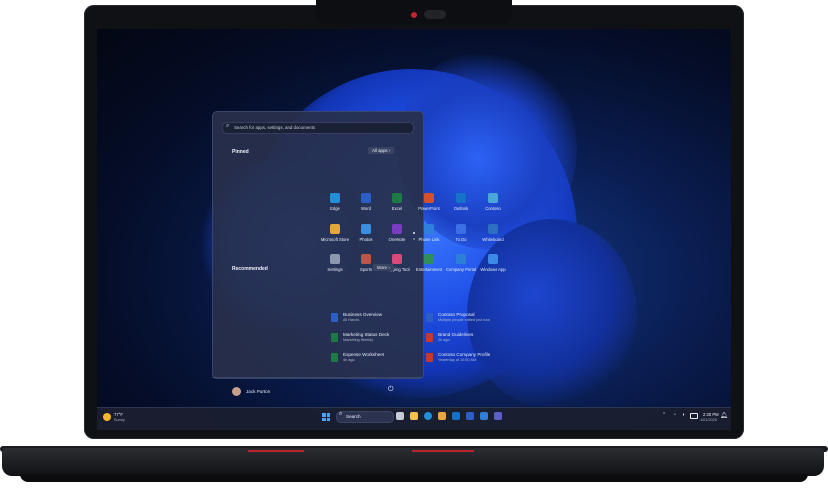 The width and height of the screenshot is (828, 490). What do you see at coordinates (493, 269) in the screenshot?
I see `pinned-app-label: Windows App` at bounding box center [493, 269].